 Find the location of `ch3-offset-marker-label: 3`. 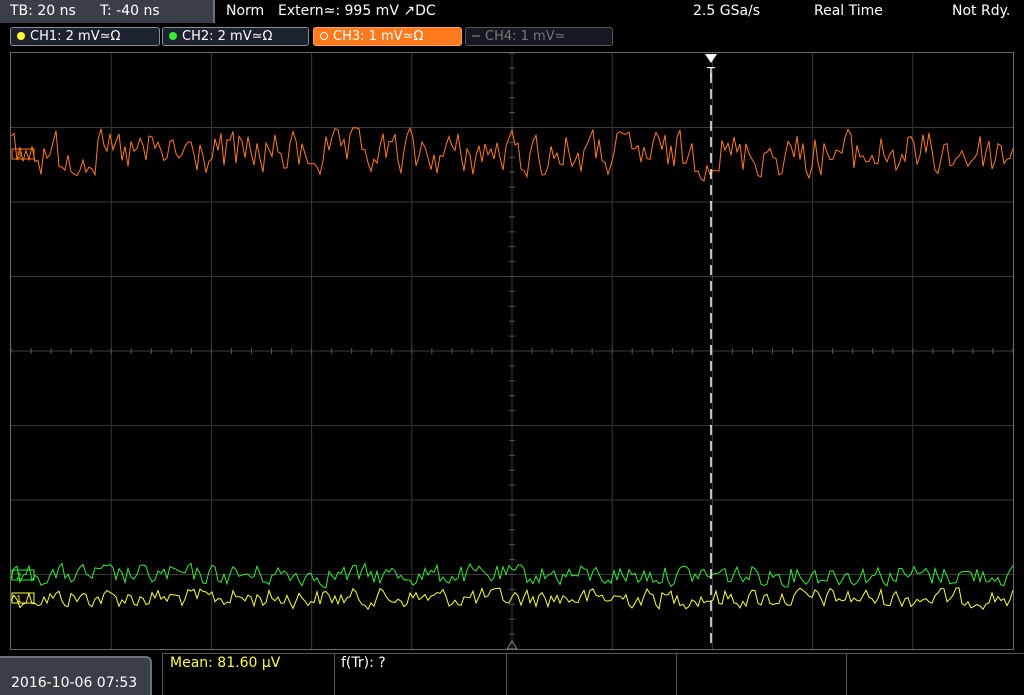

ch3-offset-marker-label: 3 is located at coordinates (19, 156).